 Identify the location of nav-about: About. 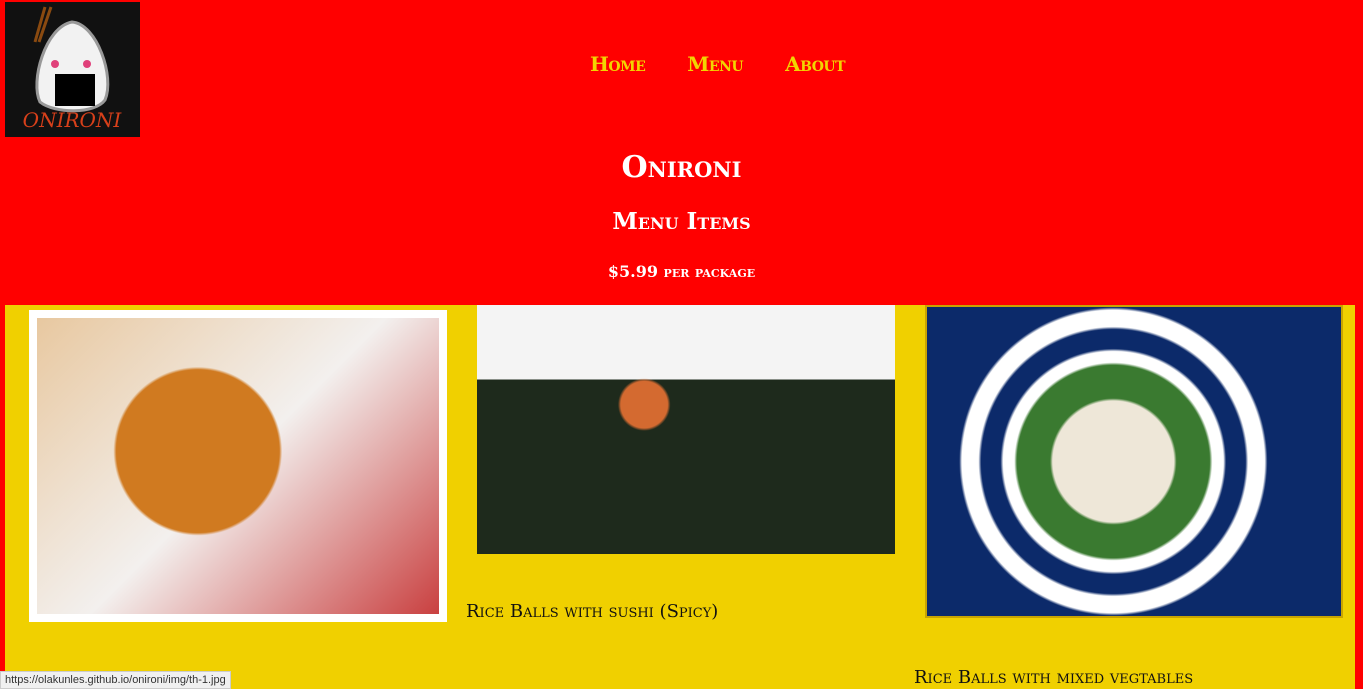
(815, 64).